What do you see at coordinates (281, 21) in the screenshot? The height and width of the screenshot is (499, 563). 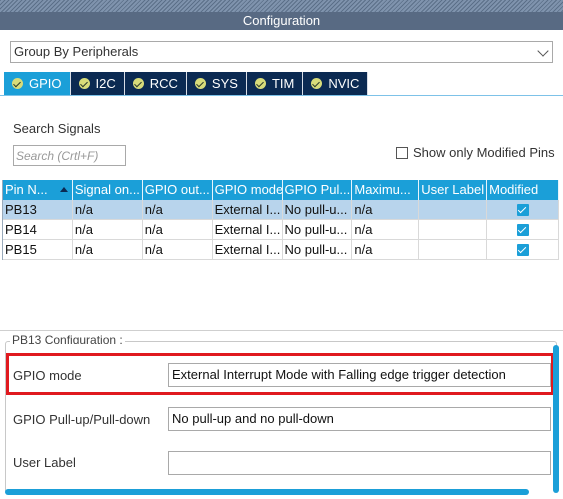 I see `panel-title: Configuration` at bounding box center [281, 21].